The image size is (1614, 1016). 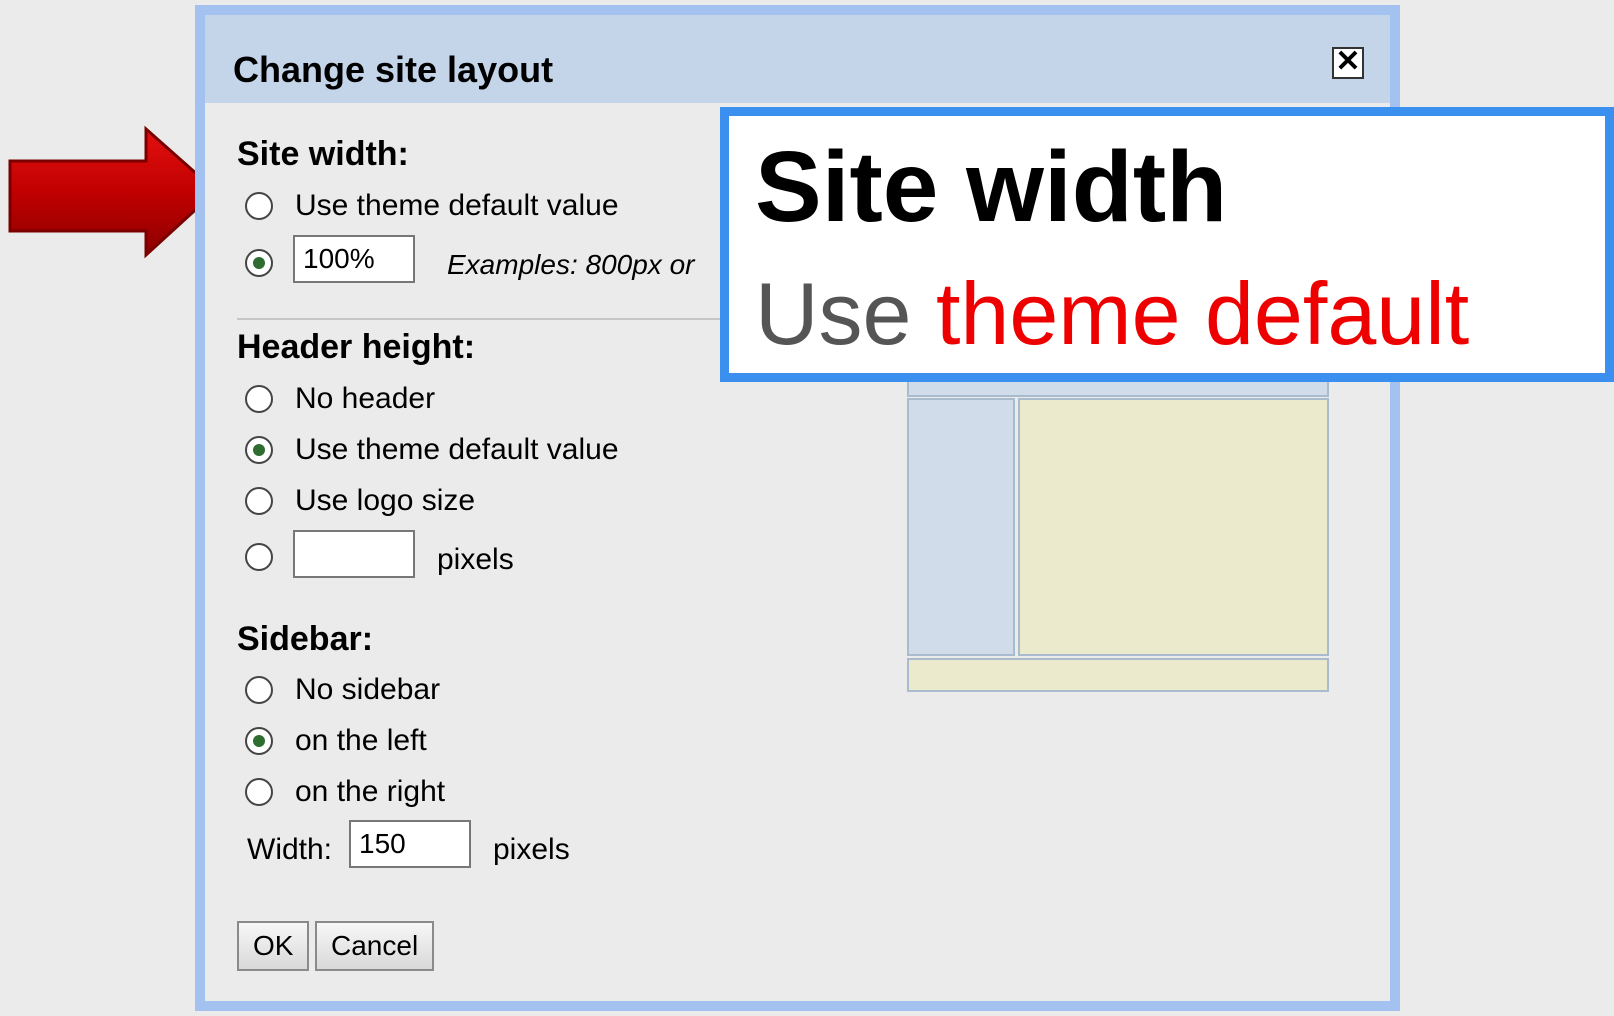 I want to click on site-width-default-radio, so click(x=259, y=206).